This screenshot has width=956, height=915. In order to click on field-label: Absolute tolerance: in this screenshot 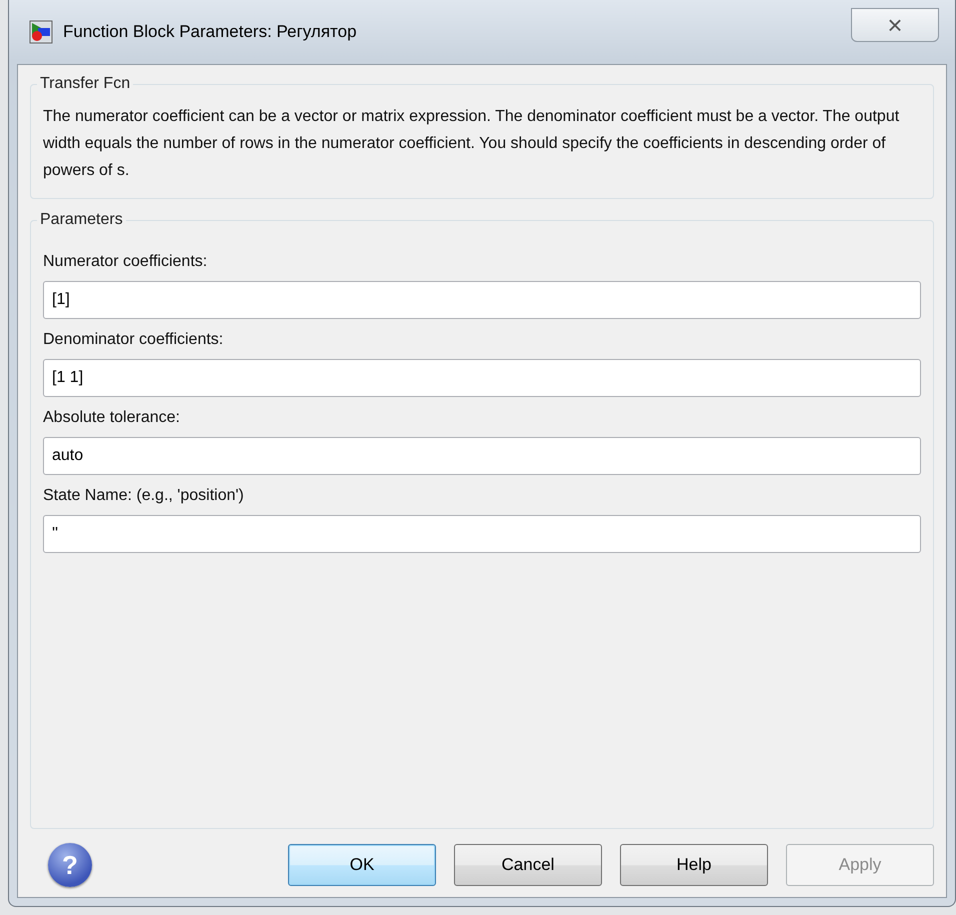, I will do `click(112, 418)`.